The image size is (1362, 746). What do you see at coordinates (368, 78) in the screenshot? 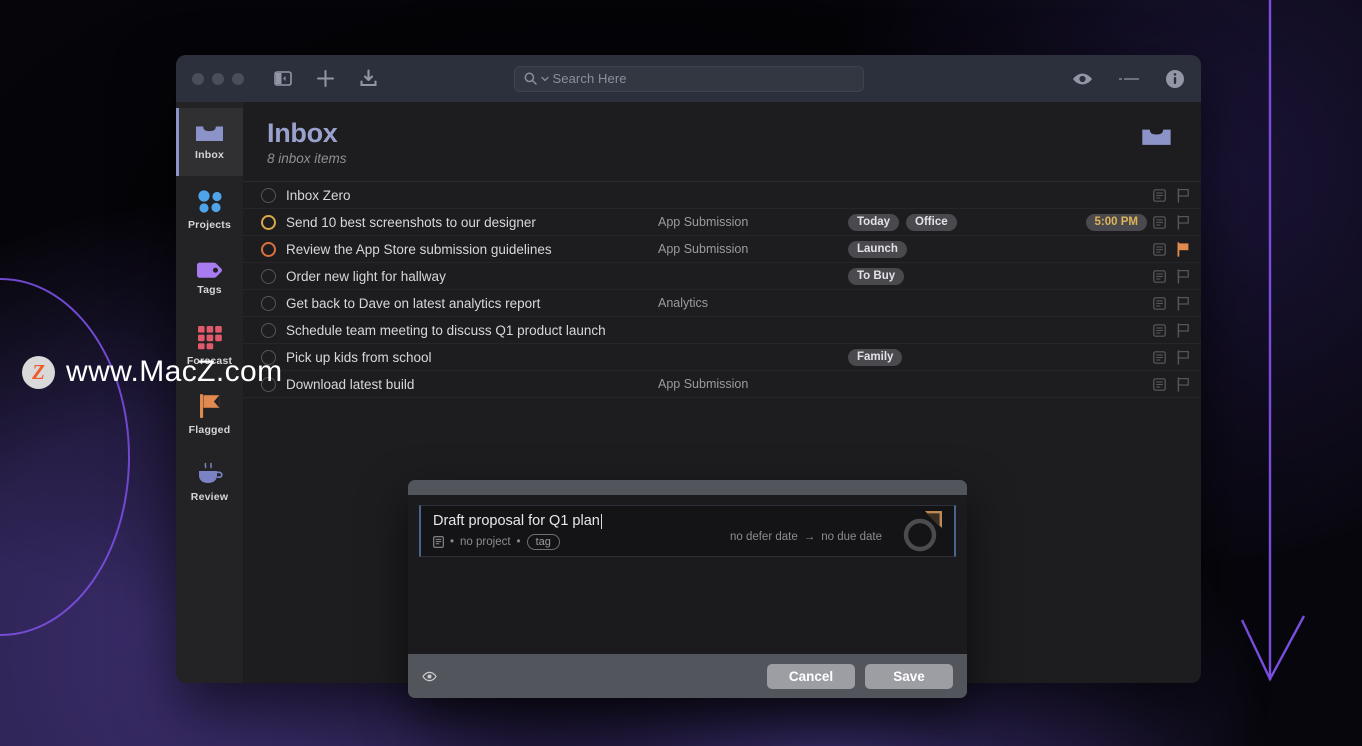
I see `inbox-download-icon` at bounding box center [368, 78].